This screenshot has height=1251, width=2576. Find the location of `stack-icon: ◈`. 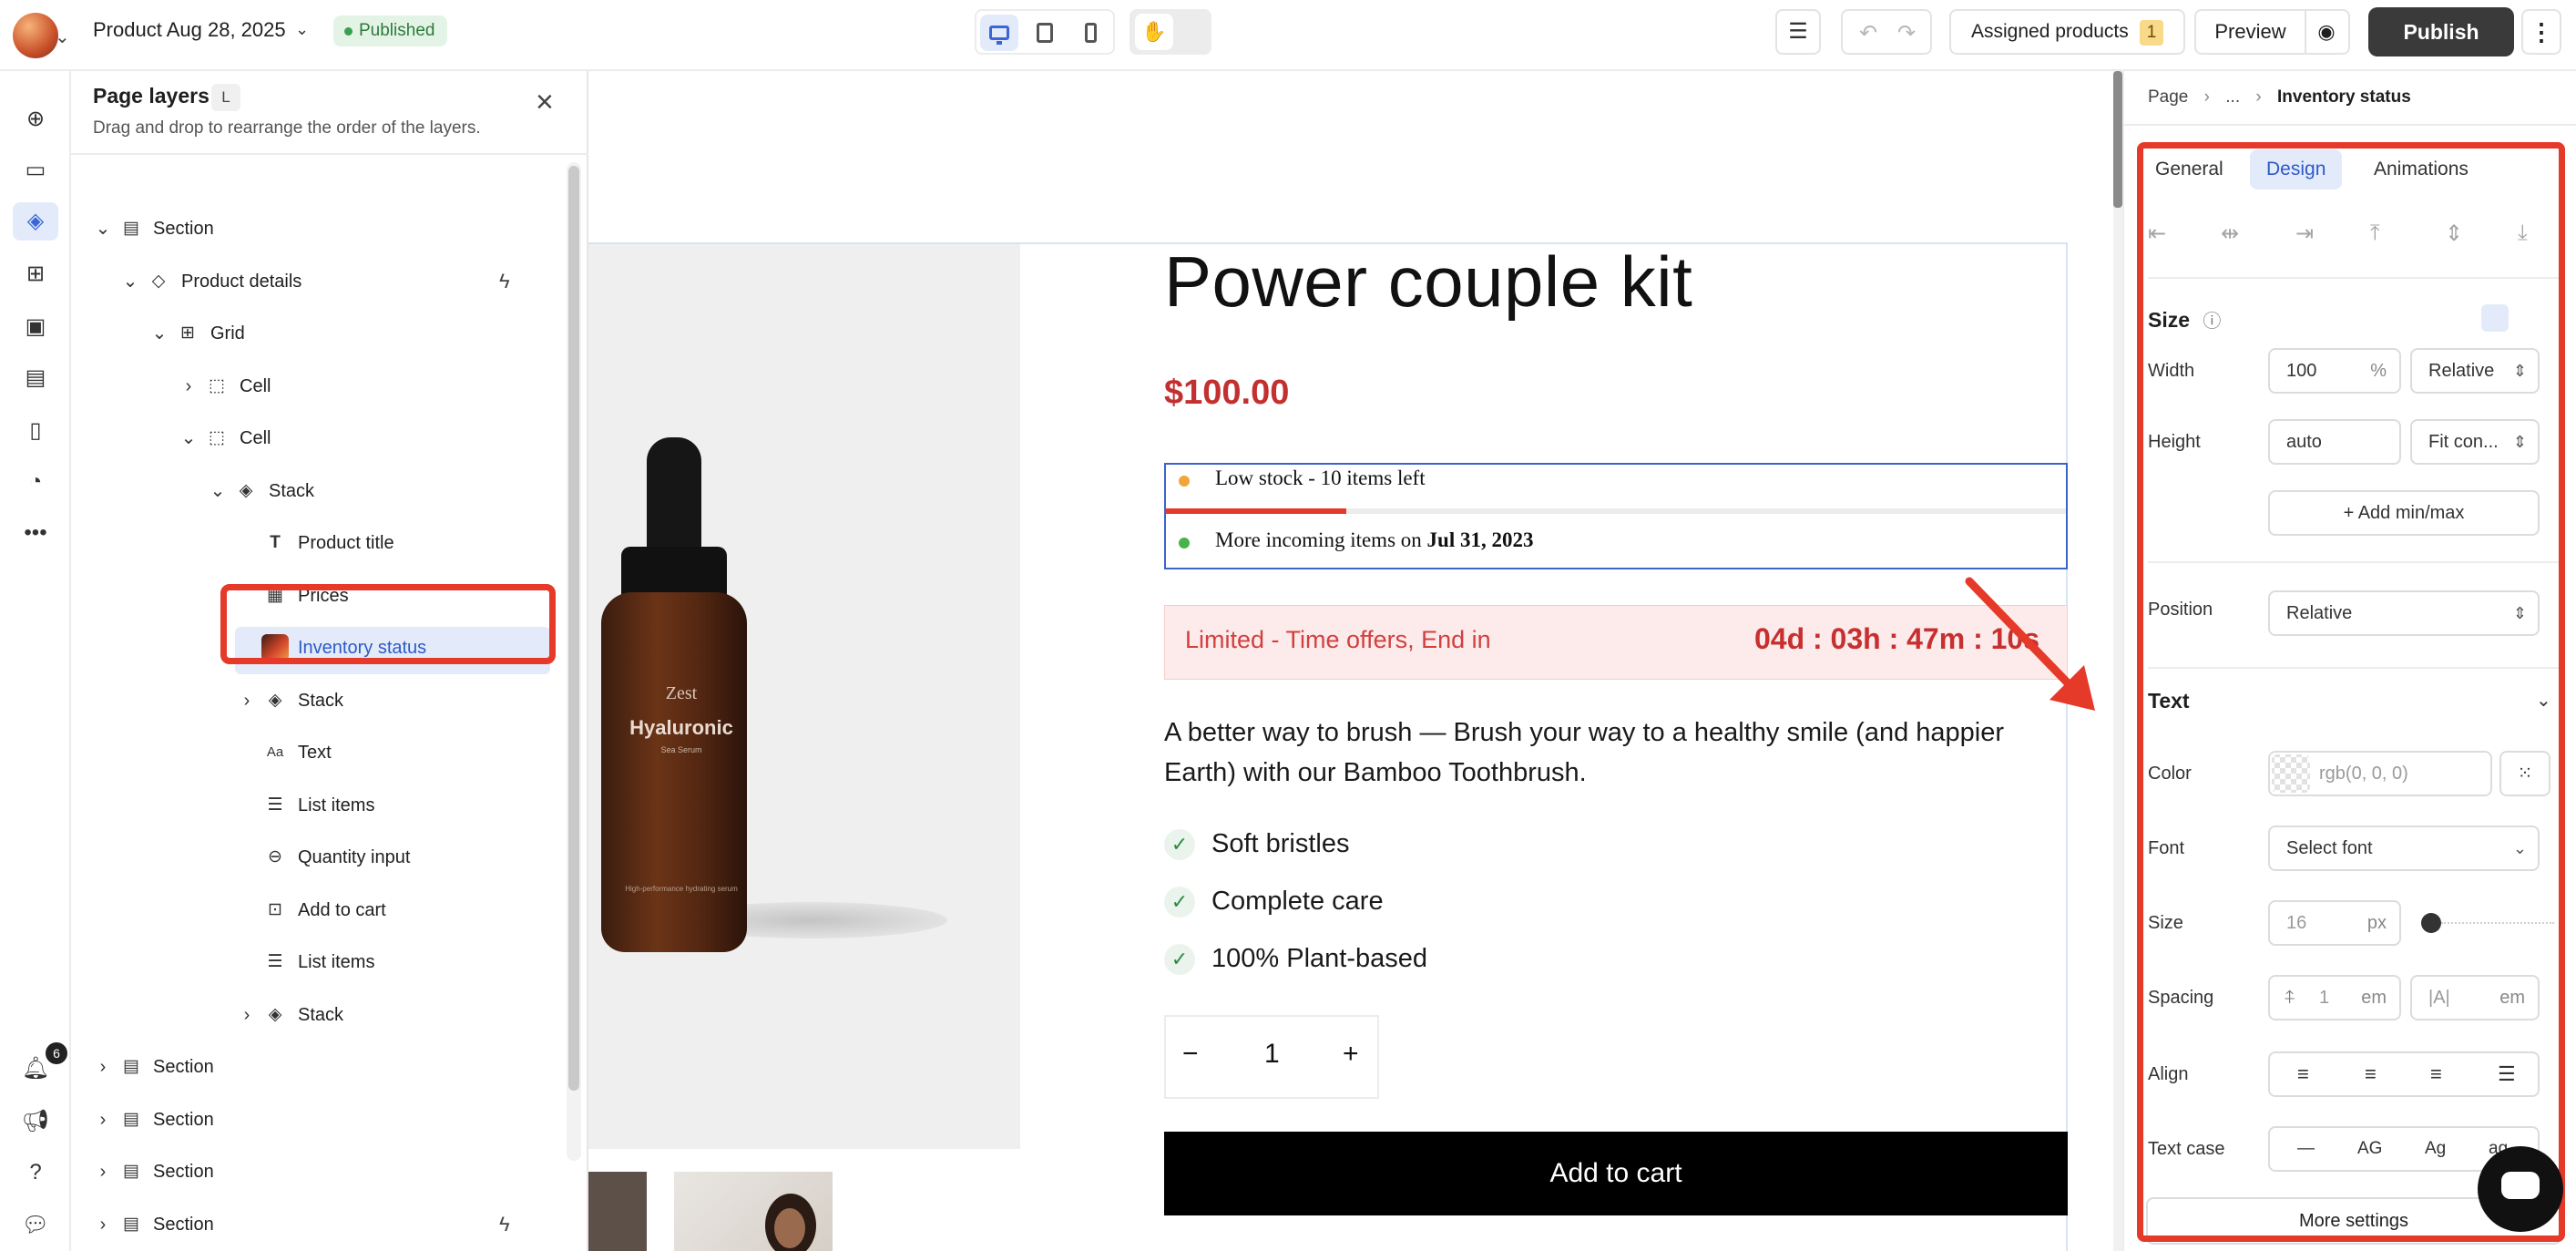

stack-icon: ◈ is located at coordinates (275, 1015).